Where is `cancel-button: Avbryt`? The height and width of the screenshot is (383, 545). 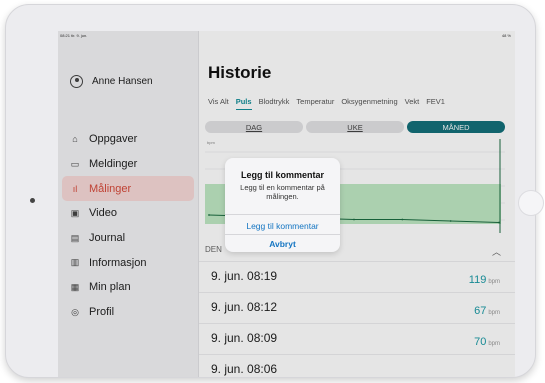 cancel-button: Avbryt is located at coordinates (282, 244).